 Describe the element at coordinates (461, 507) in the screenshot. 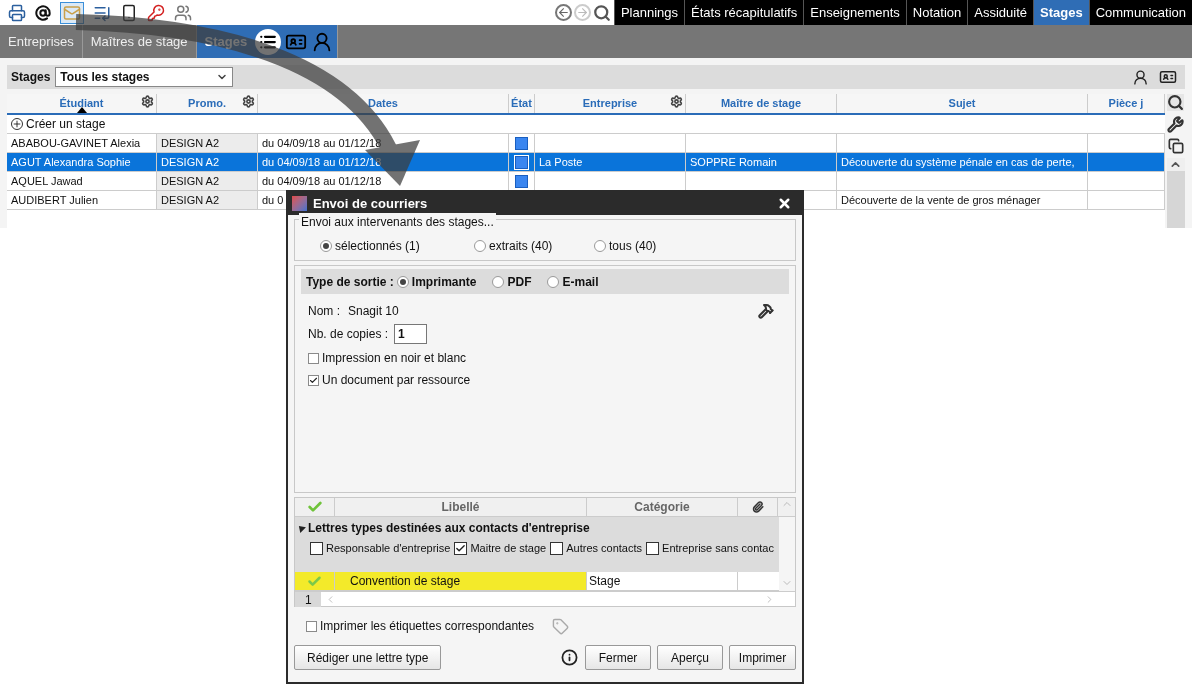

I see `column-header: Libellé` at that location.